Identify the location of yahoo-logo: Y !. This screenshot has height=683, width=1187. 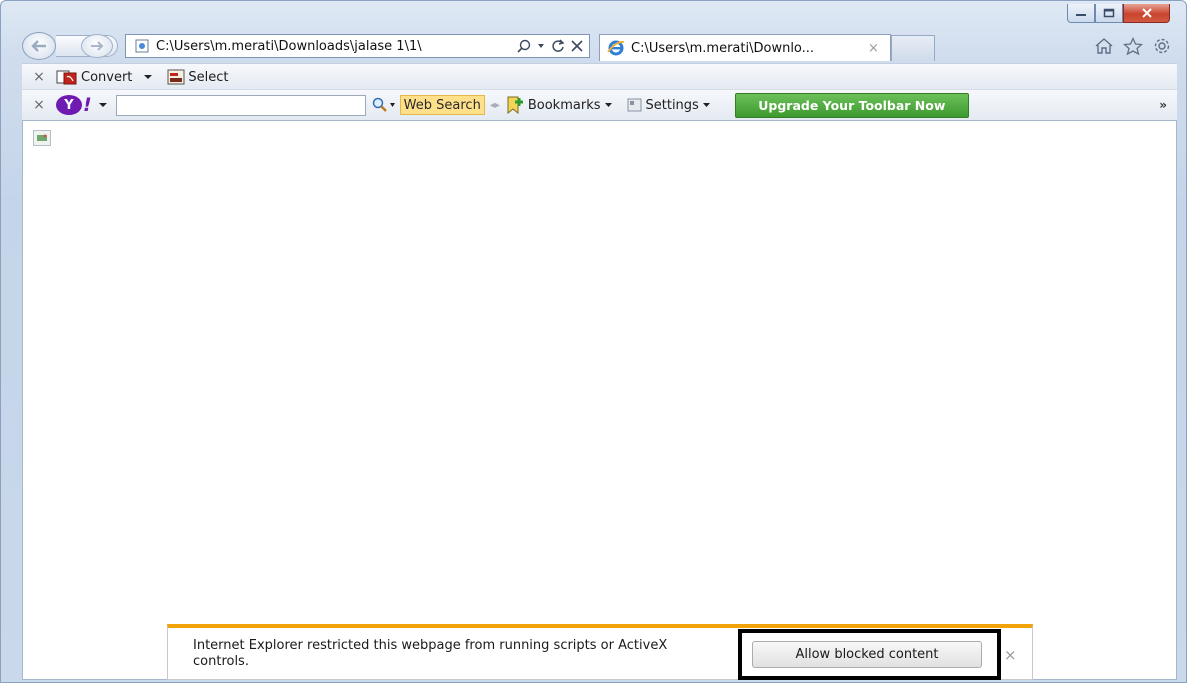
(74, 105).